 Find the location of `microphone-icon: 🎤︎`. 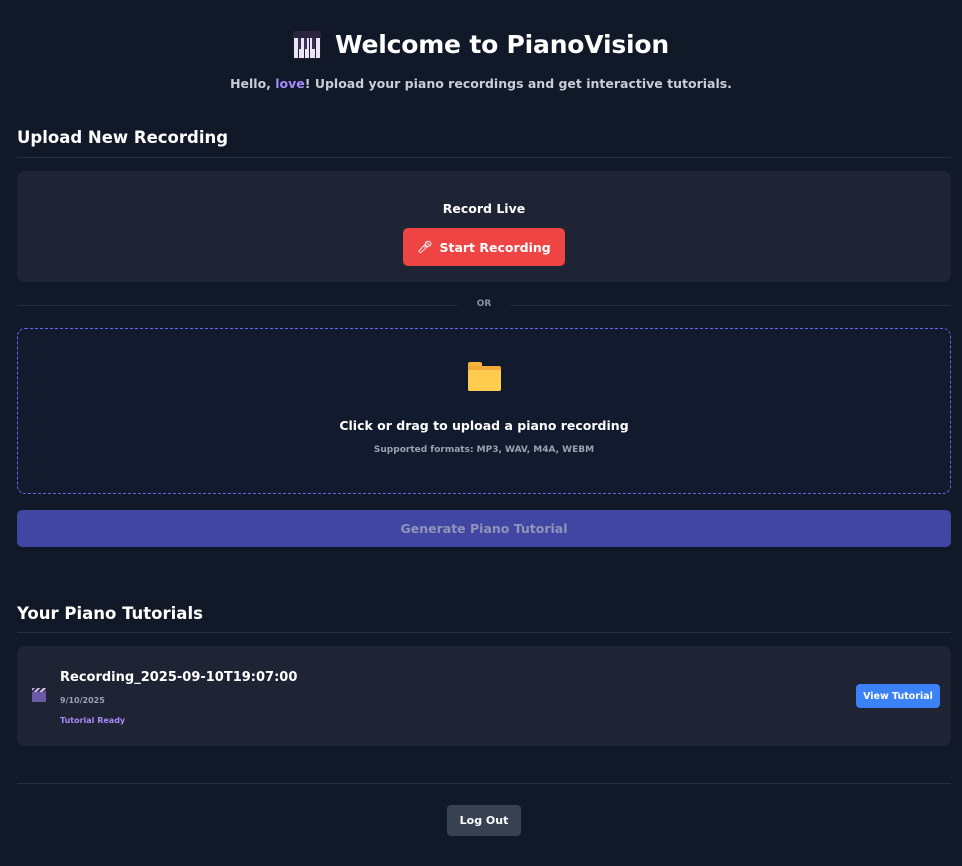

microphone-icon: 🎤︎ is located at coordinates (425, 247).